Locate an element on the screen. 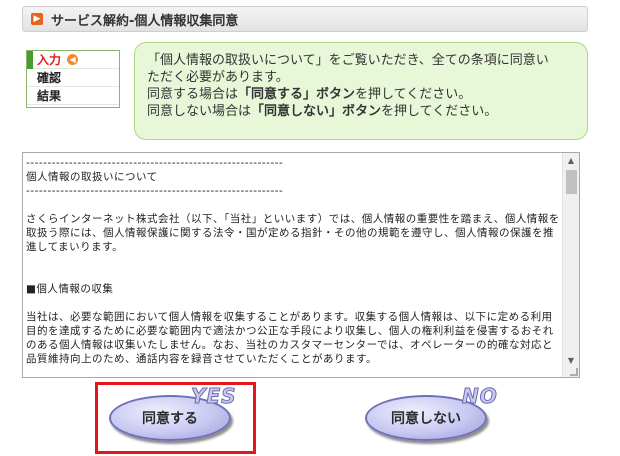  step-input: 入力 ◀ is located at coordinates (73, 60).